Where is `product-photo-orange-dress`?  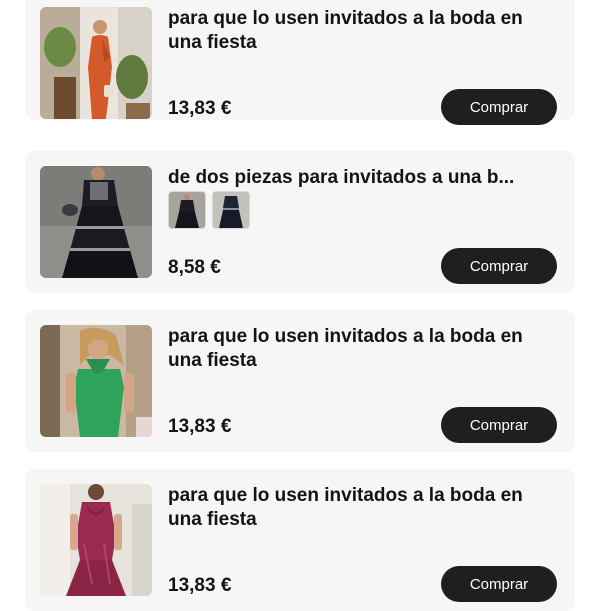 product-photo-orange-dress is located at coordinates (96, 63).